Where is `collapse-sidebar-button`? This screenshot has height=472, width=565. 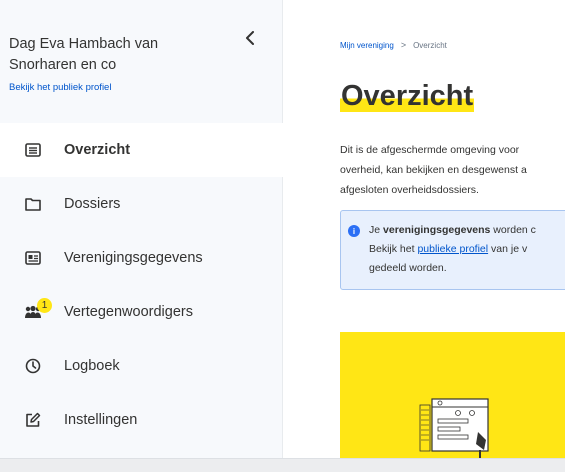 collapse-sidebar-button is located at coordinates (250, 38).